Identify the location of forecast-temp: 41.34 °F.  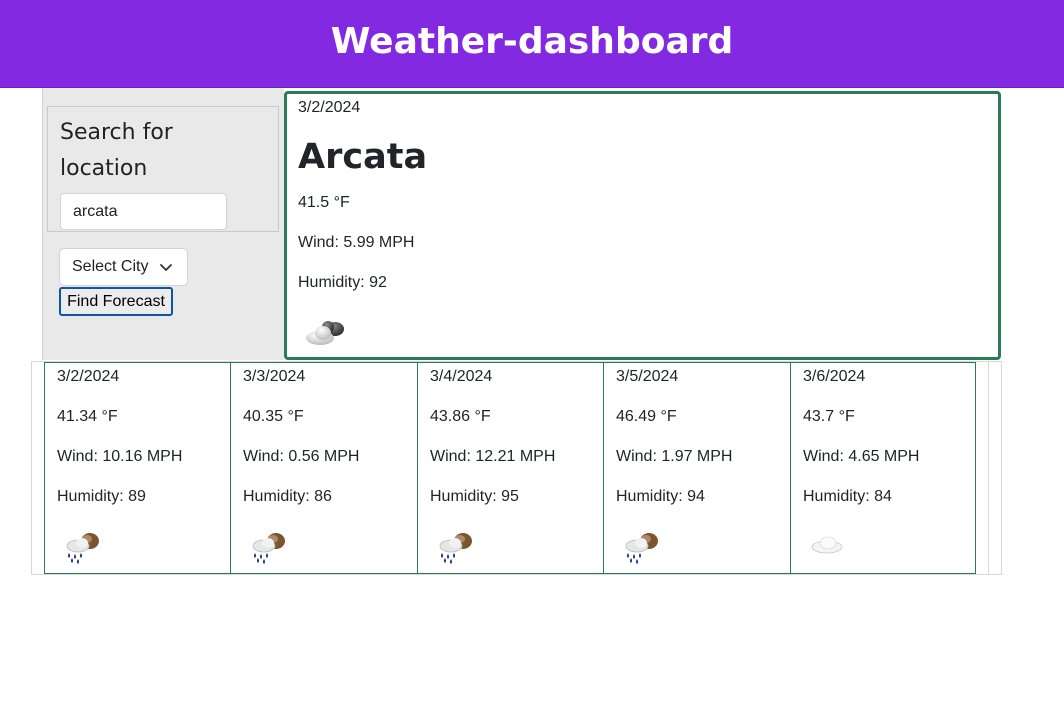
(87, 416).